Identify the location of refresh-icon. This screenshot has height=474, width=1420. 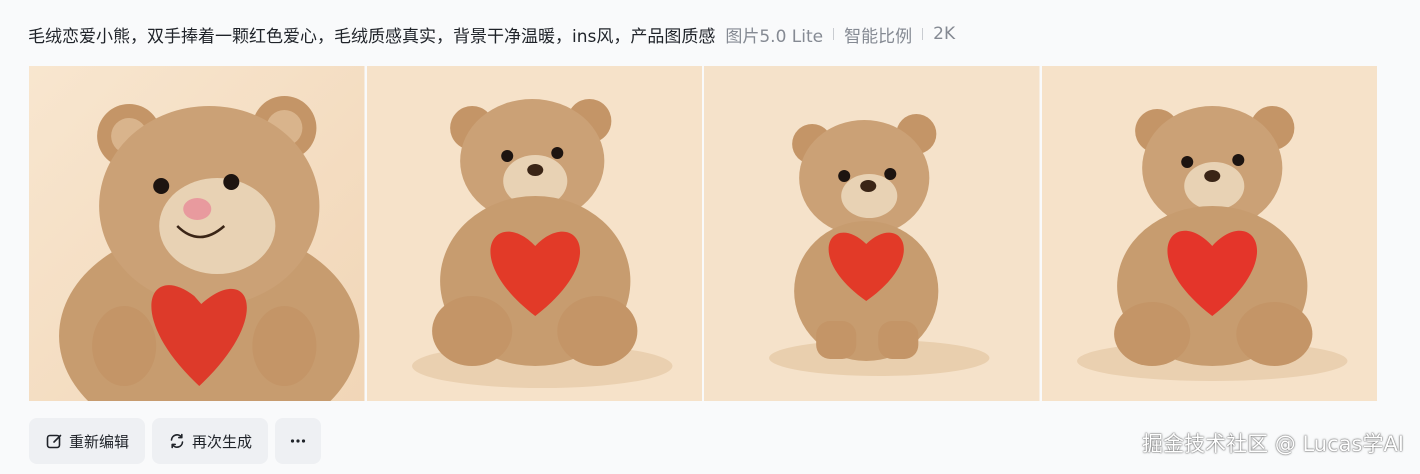
(177, 441).